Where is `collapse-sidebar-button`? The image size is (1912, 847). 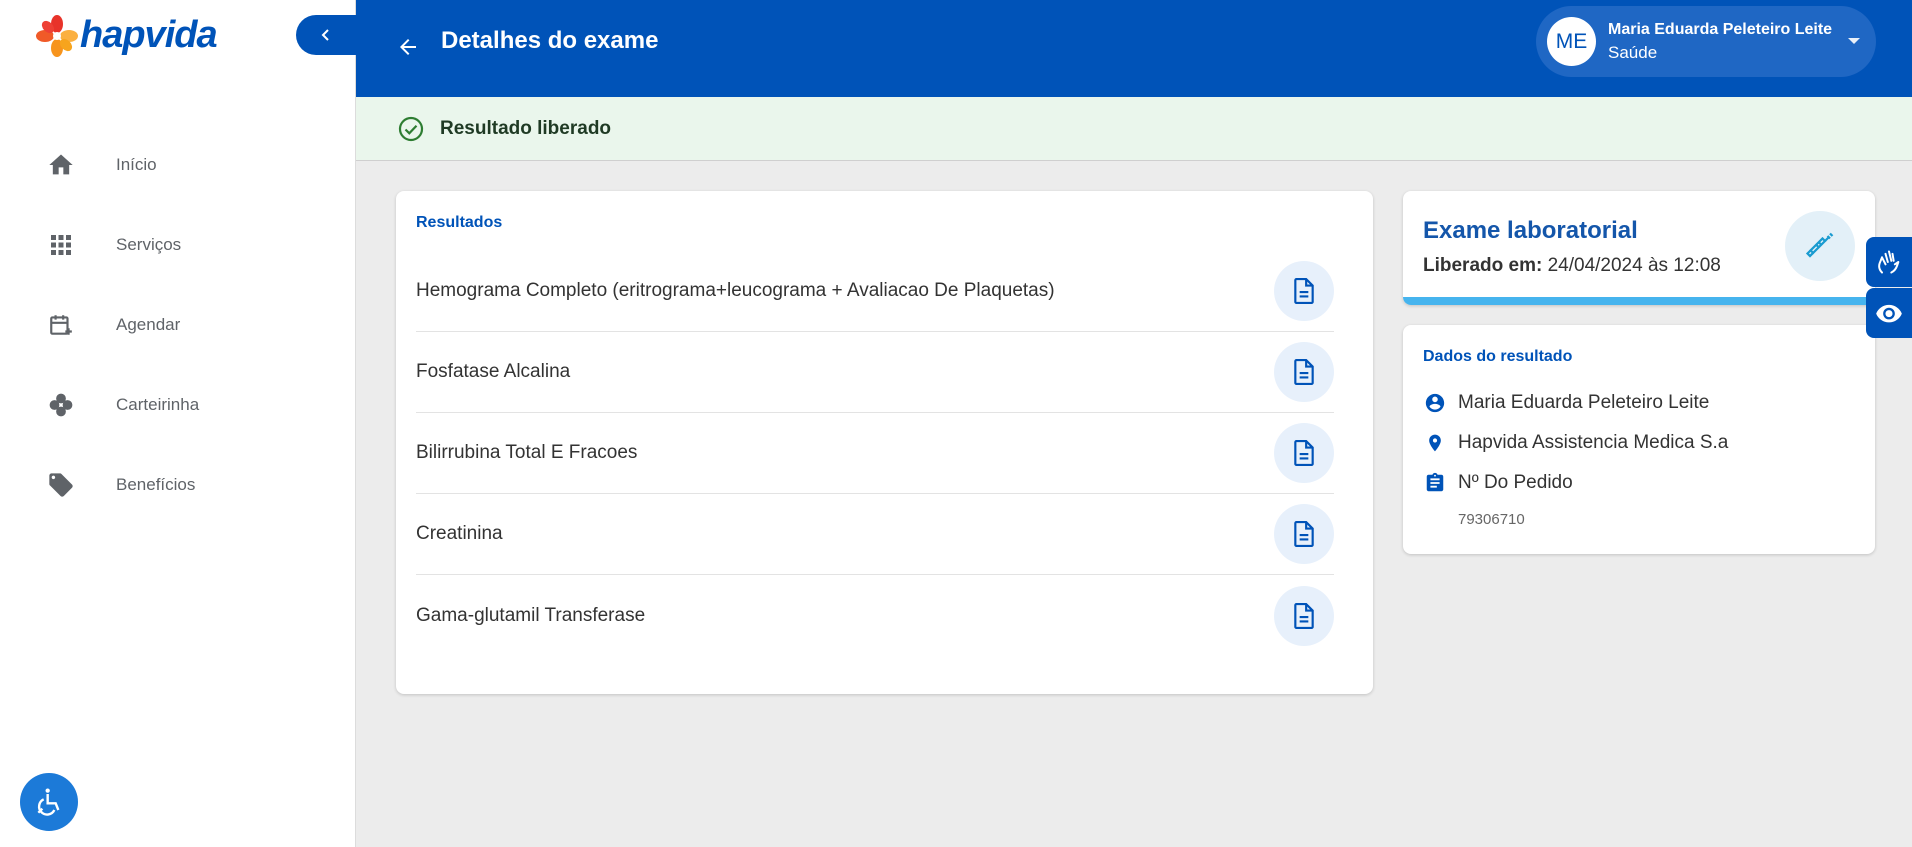
collapse-sidebar-button is located at coordinates (327, 35).